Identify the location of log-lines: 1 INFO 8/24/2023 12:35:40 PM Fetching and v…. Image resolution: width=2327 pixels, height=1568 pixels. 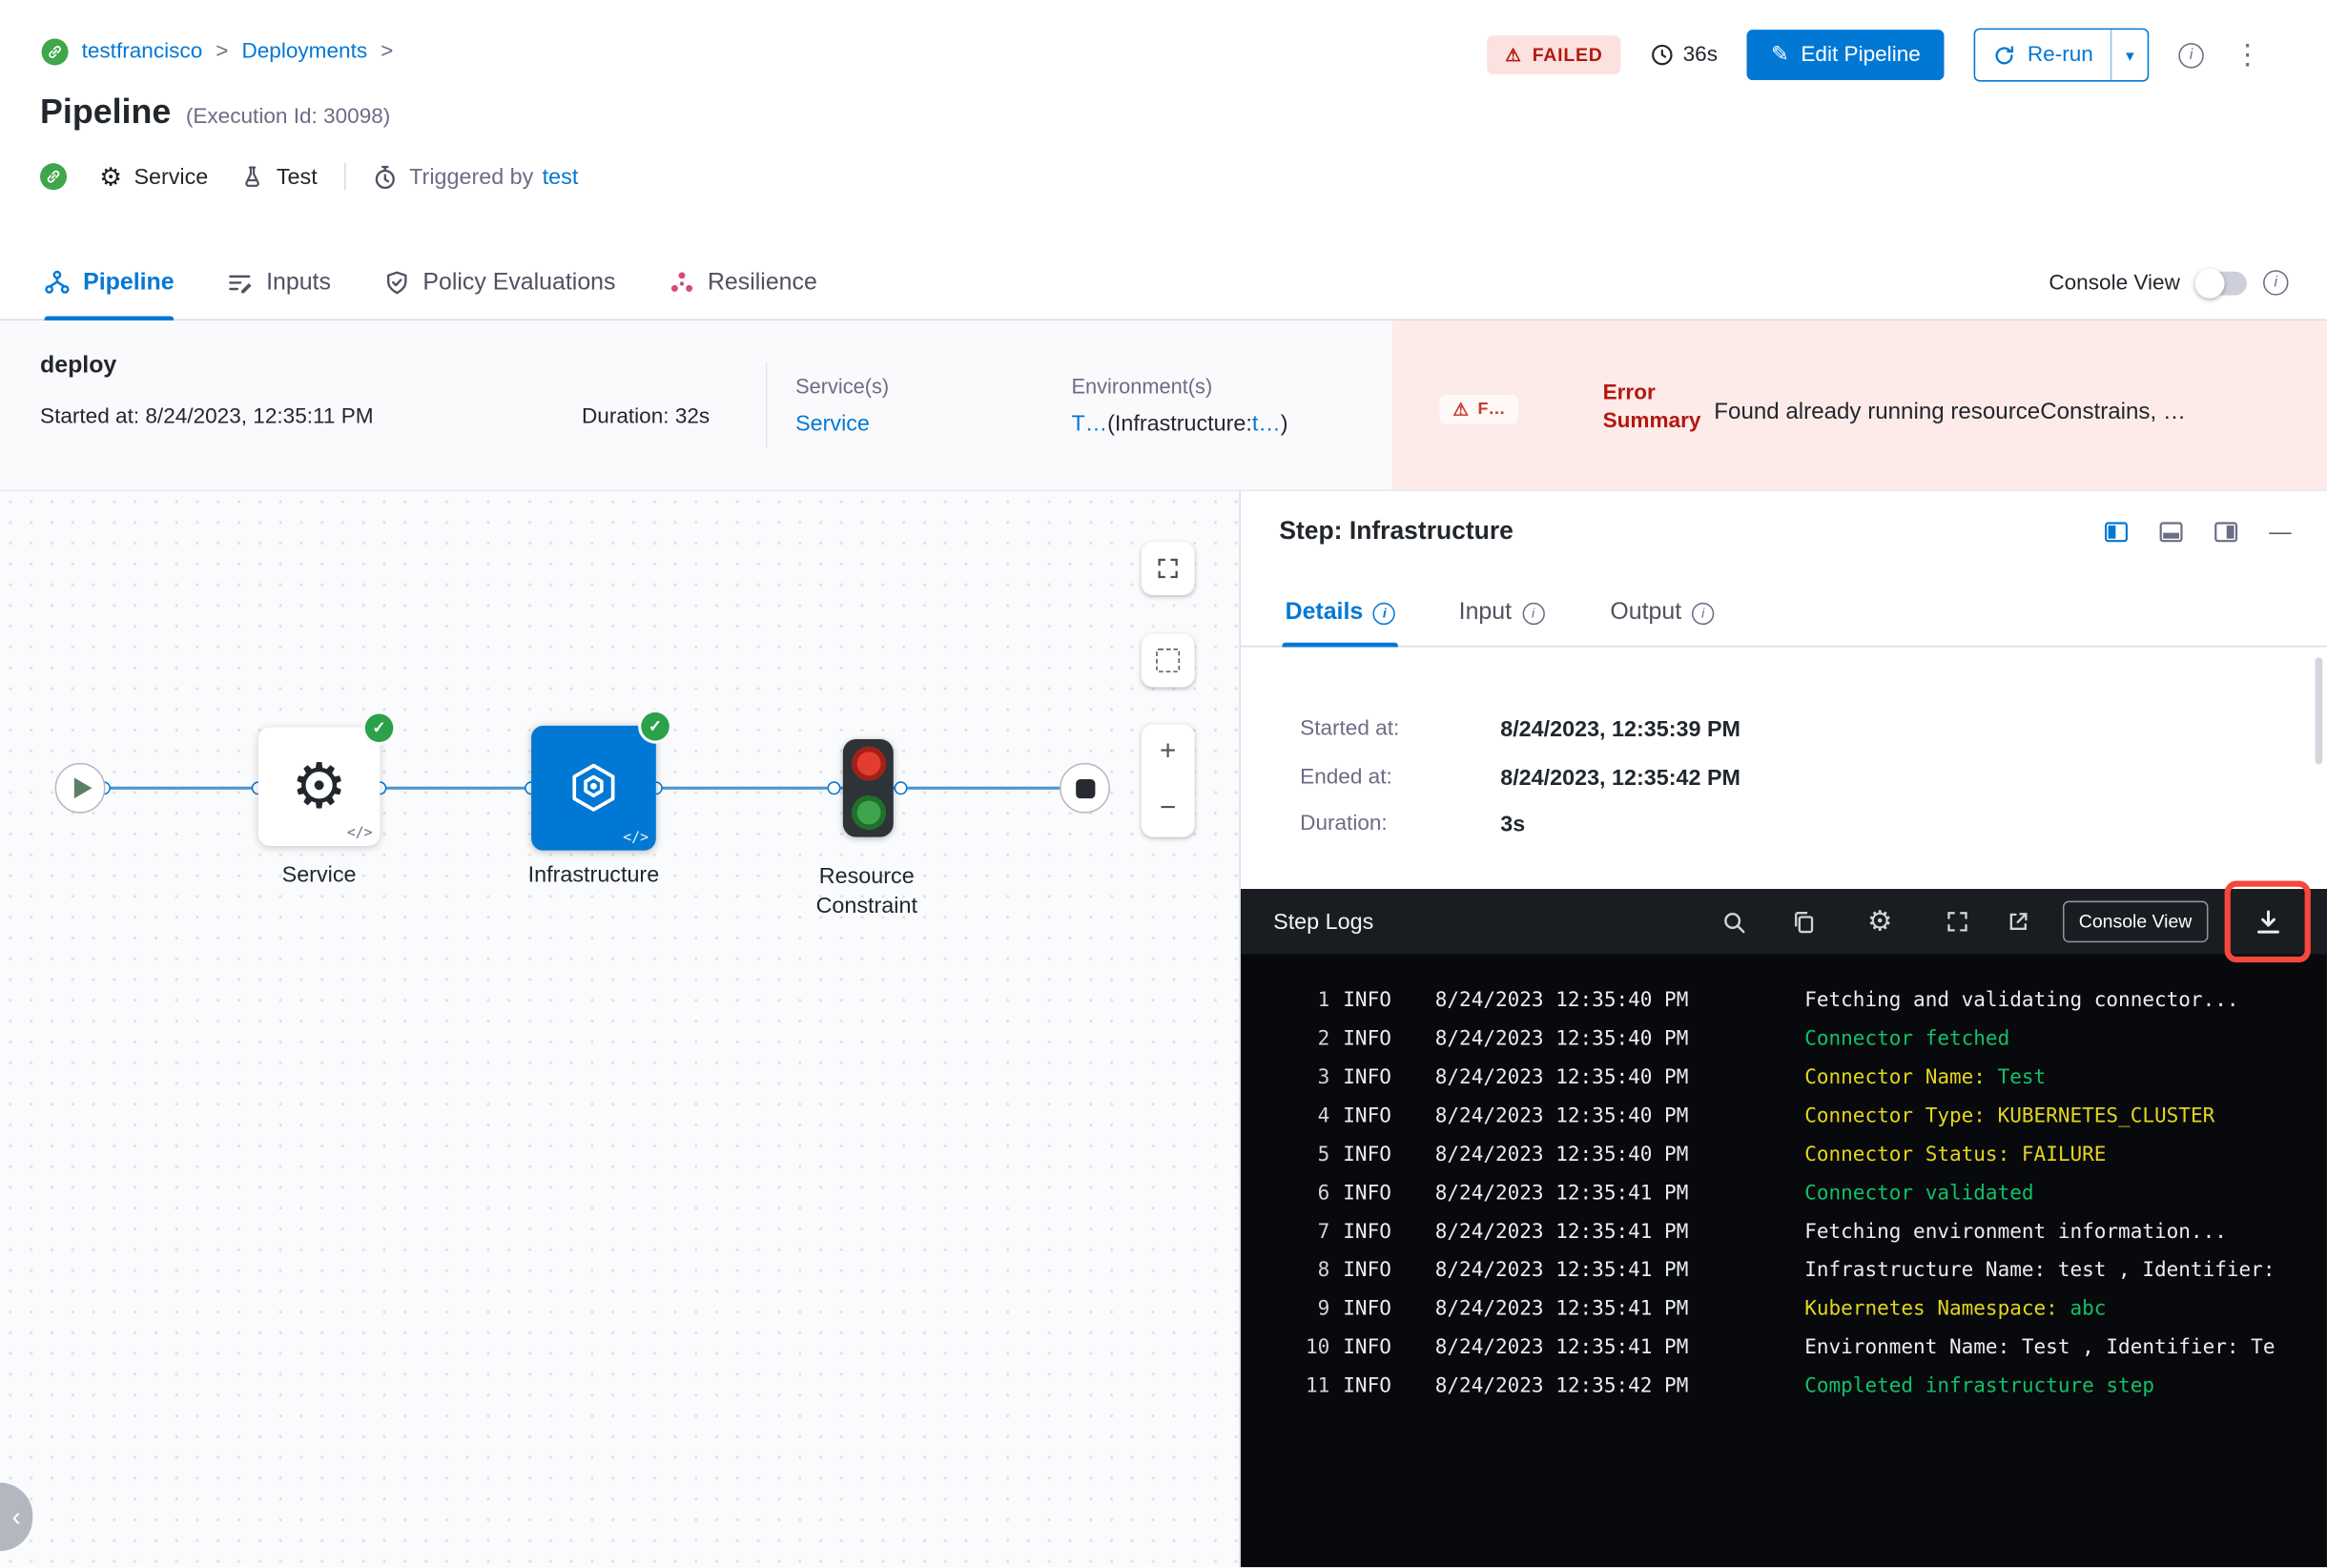
(1784, 1180).